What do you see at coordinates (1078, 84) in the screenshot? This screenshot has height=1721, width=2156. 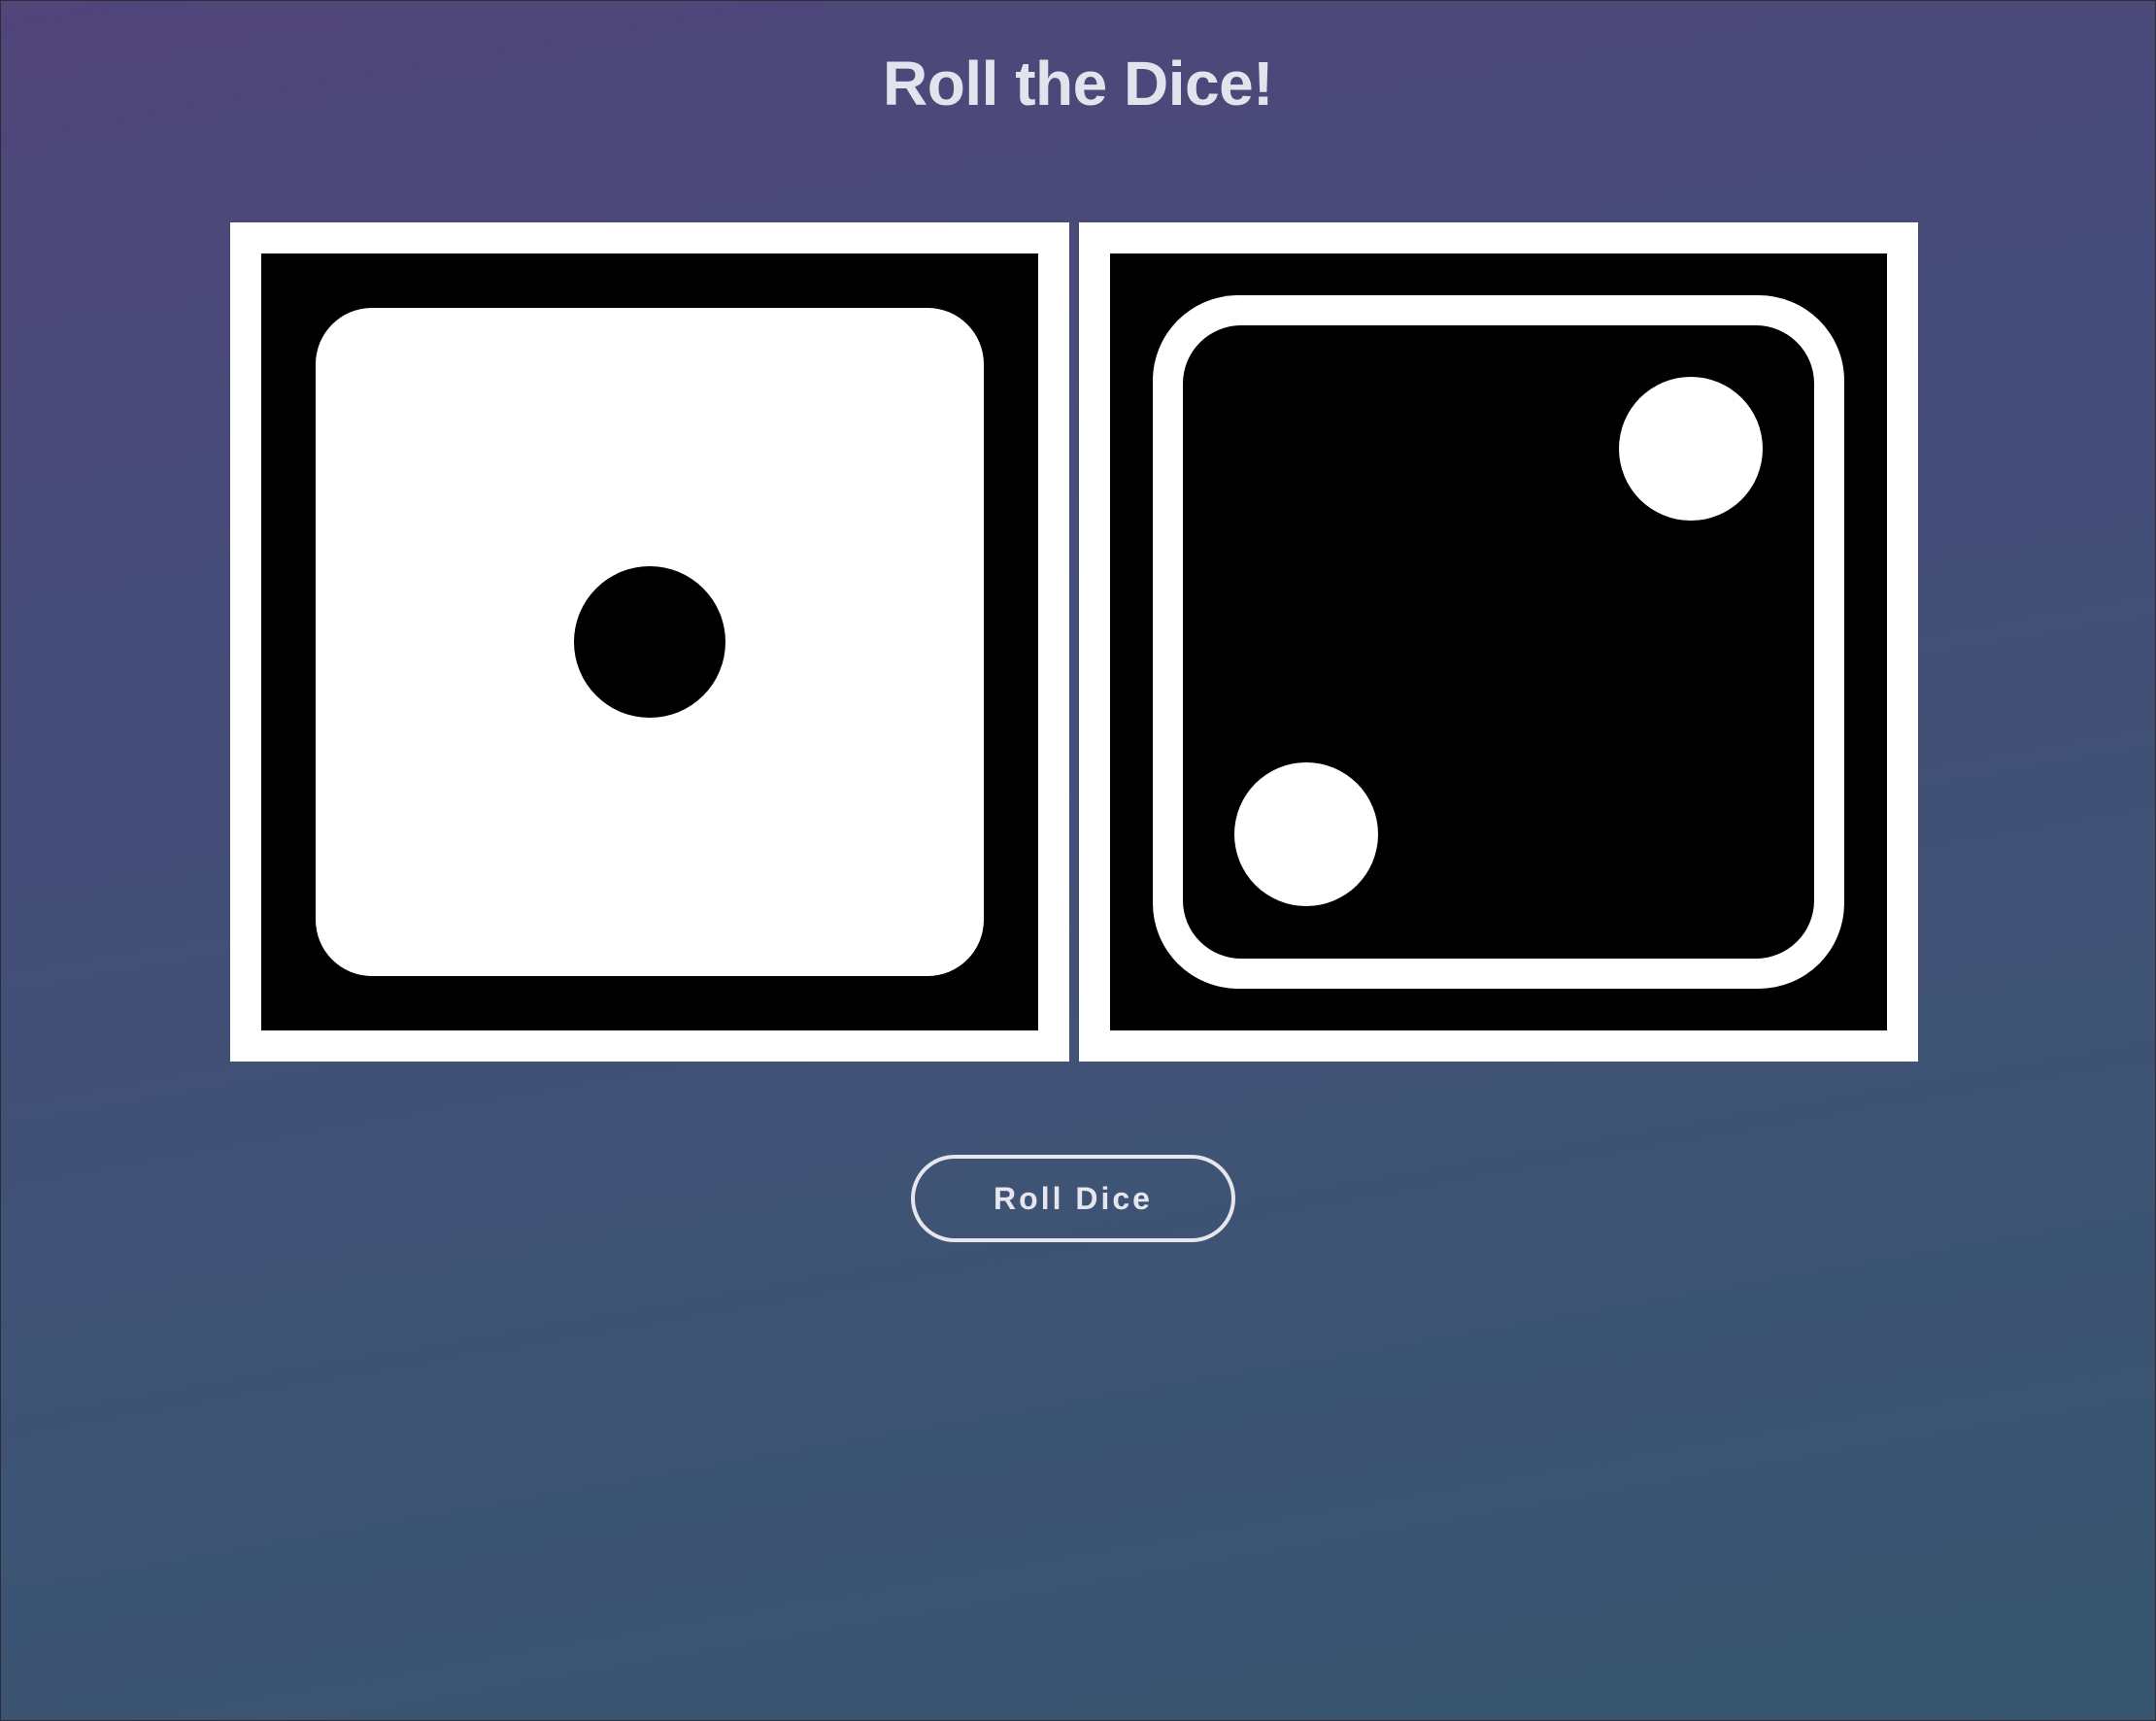 I see `page-title: Roll the Dice!` at bounding box center [1078, 84].